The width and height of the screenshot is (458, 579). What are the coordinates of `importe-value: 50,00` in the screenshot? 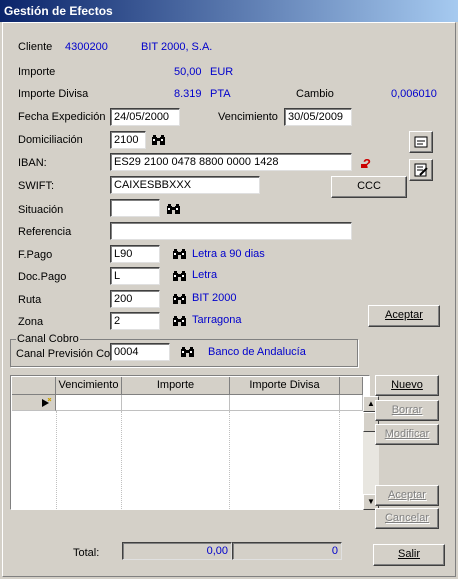 It's located at (188, 72).